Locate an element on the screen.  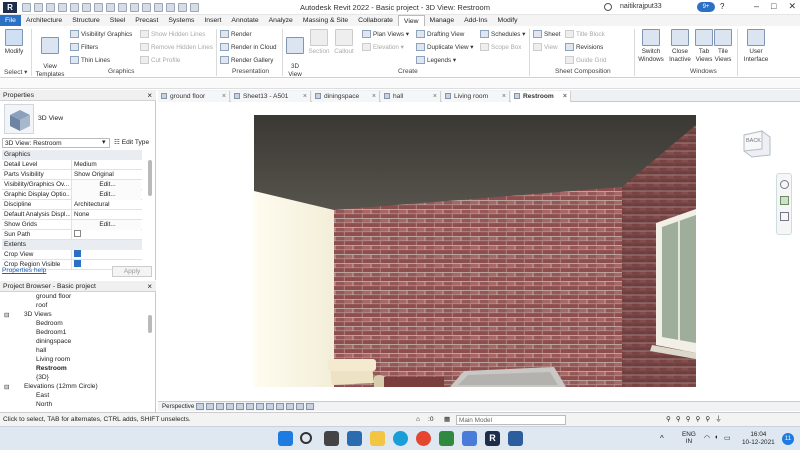
select-pinned-icon: ⚲ is located at coordinates (688, 420).